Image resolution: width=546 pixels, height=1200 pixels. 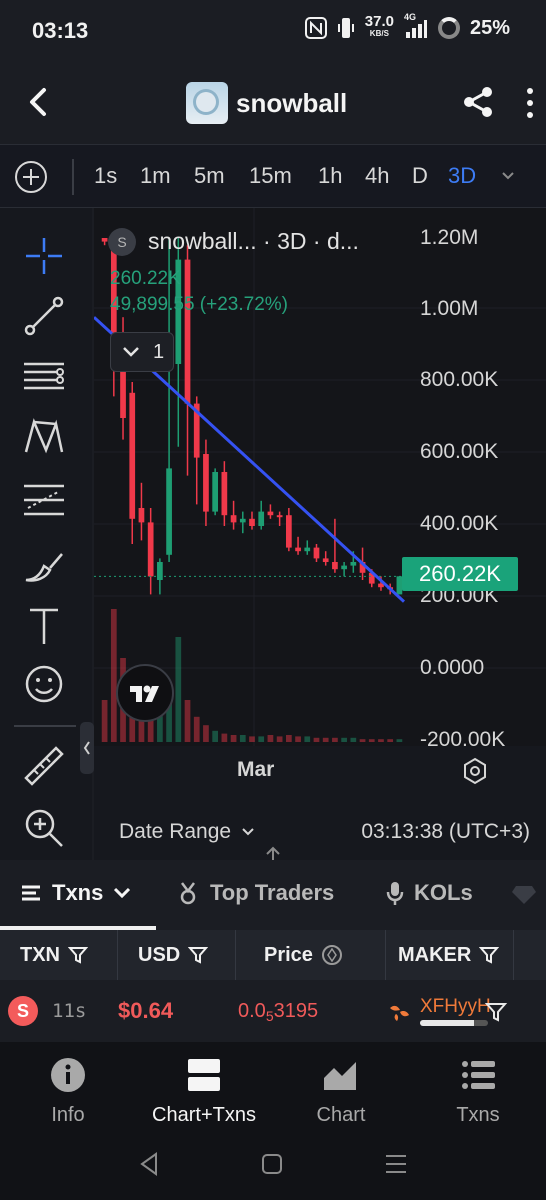 What do you see at coordinates (44, 376) in the screenshot?
I see `horizontal-lines-icon` at bounding box center [44, 376].